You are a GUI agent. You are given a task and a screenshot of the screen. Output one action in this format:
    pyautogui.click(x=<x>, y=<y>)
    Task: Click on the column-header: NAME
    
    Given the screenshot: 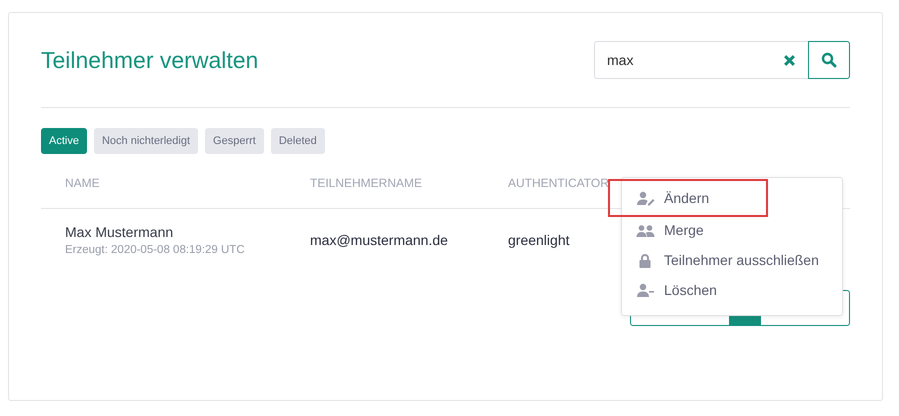 What is the action you would take?
    pyautogui.click(x=82, y=184)
    